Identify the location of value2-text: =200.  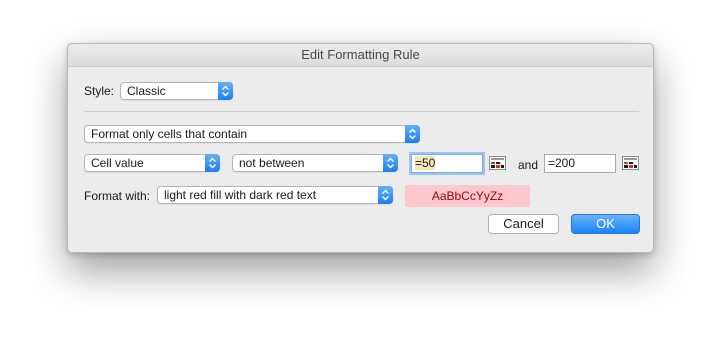
(562, 163).